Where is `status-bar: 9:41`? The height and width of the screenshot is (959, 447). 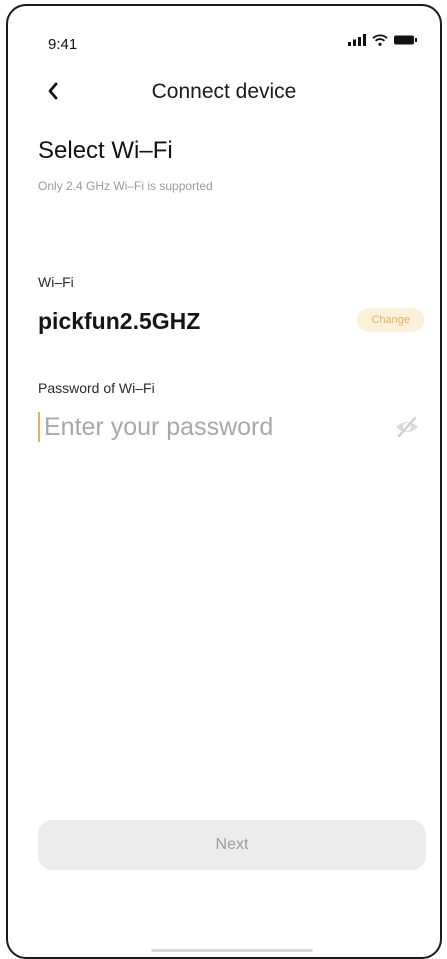
status-bar: 9:41 is located at coordinates (224, 41).